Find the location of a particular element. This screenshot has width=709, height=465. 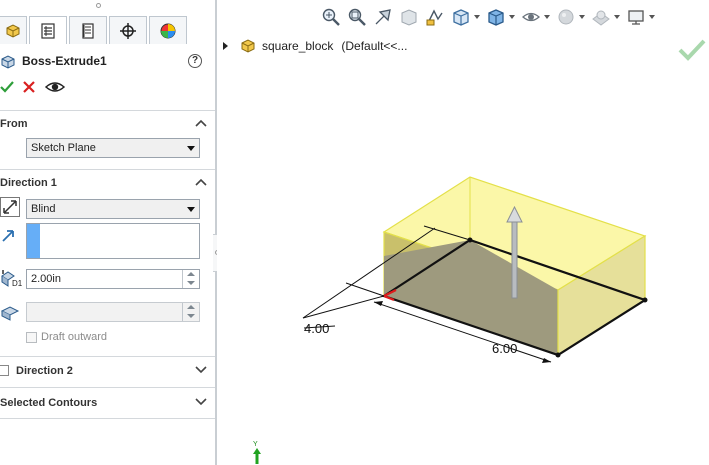

draft-on-off-icon is located at coordinates (10, 311).